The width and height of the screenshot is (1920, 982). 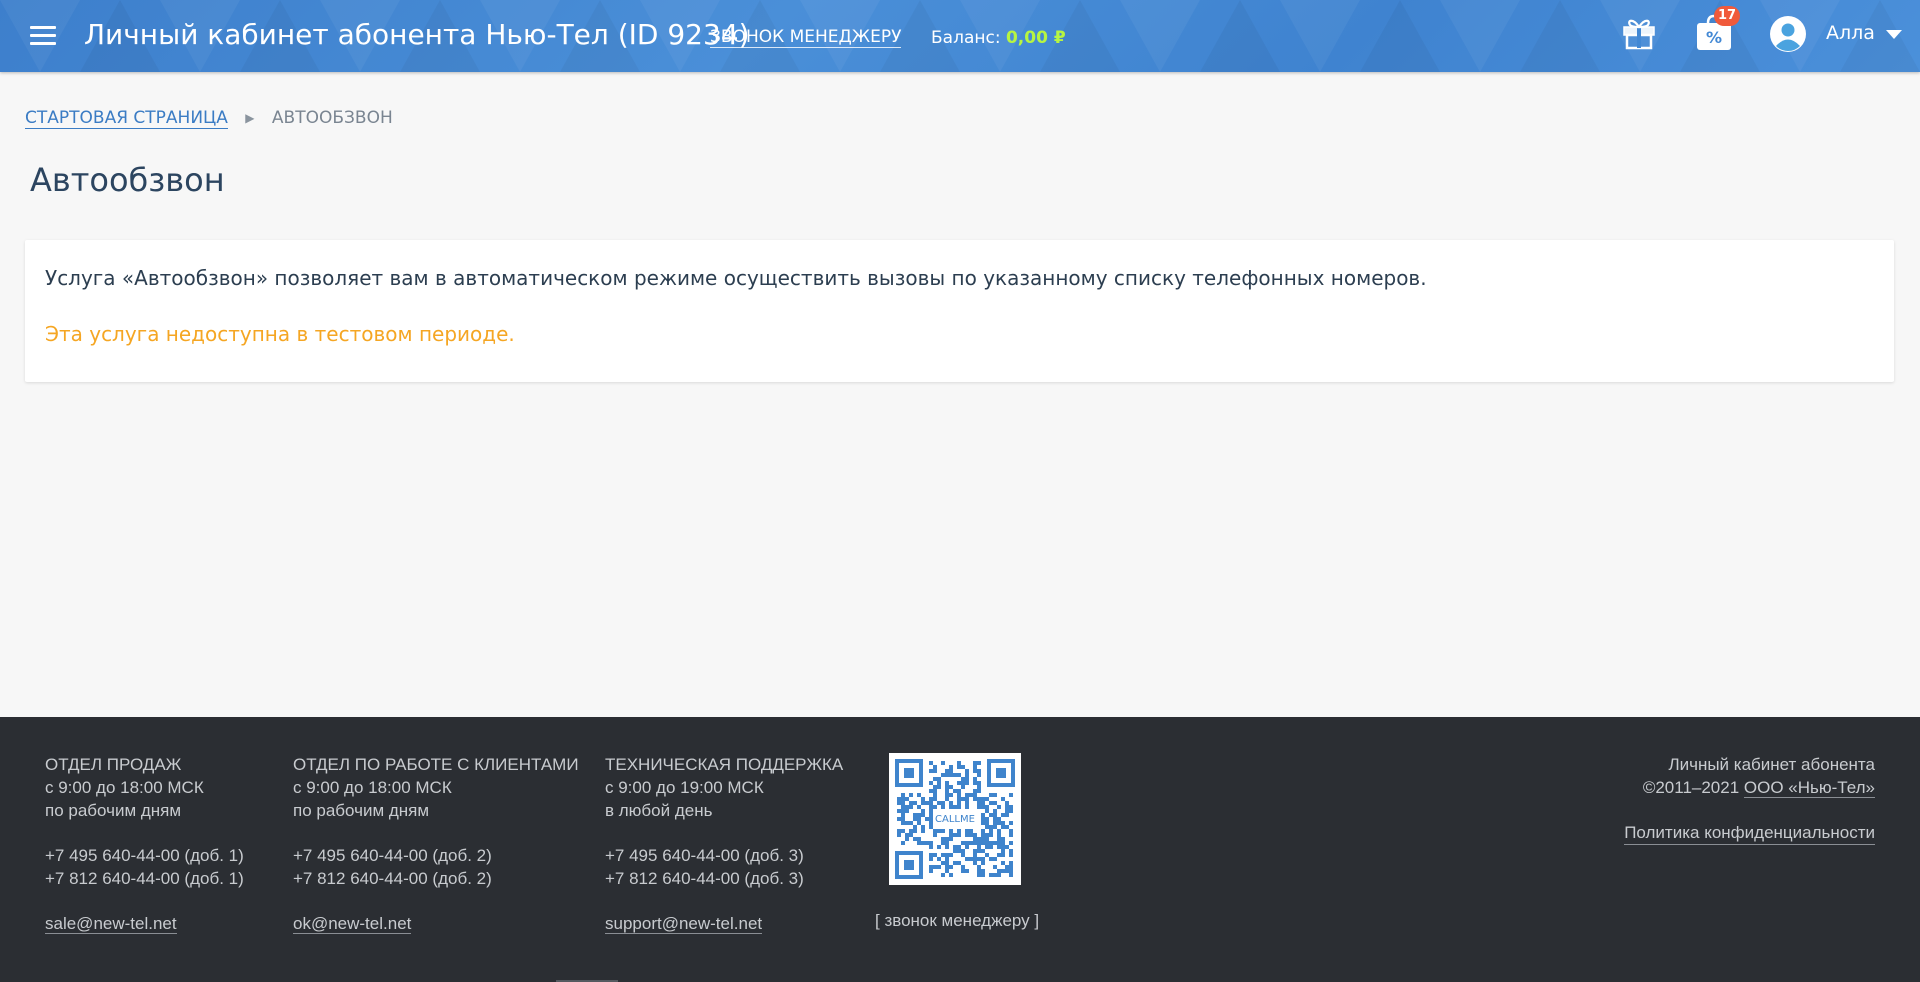 I want to click on footer-phone: +7 495 640-44-00 (доб. 2), so click(x=392, y=855).